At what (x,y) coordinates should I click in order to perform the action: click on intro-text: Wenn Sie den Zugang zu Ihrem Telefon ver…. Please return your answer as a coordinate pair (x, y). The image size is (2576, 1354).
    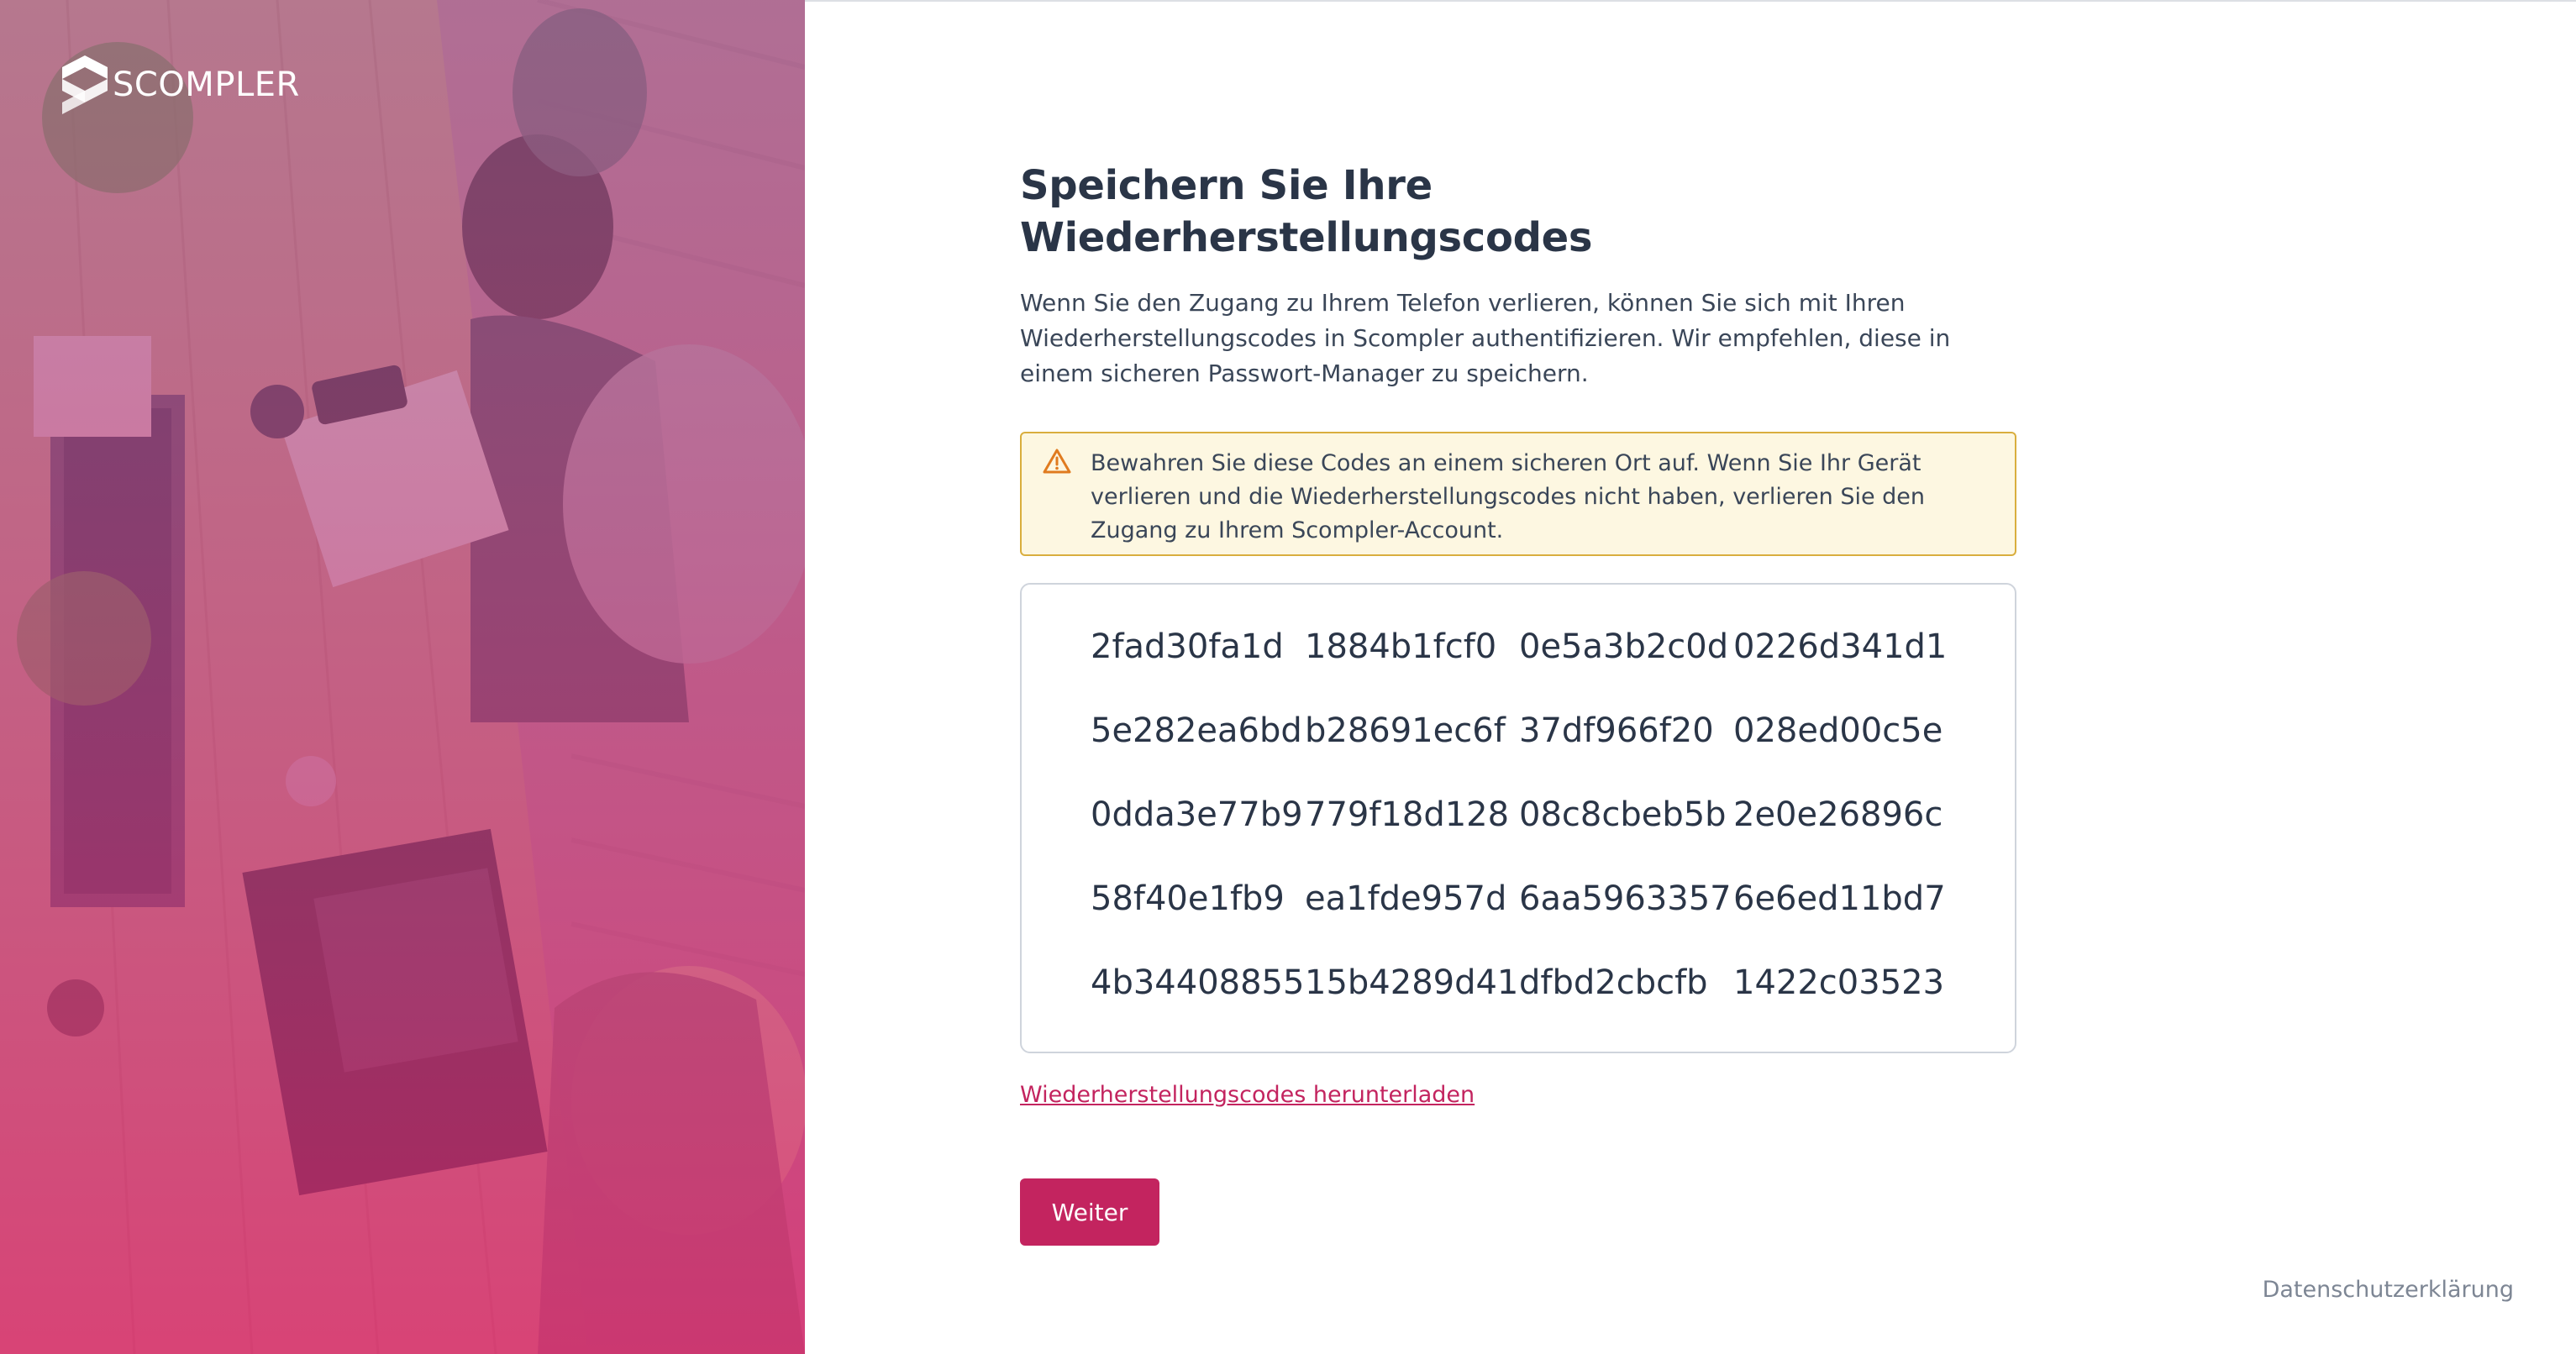
    Looking at the image, I should click on (1485, 338).